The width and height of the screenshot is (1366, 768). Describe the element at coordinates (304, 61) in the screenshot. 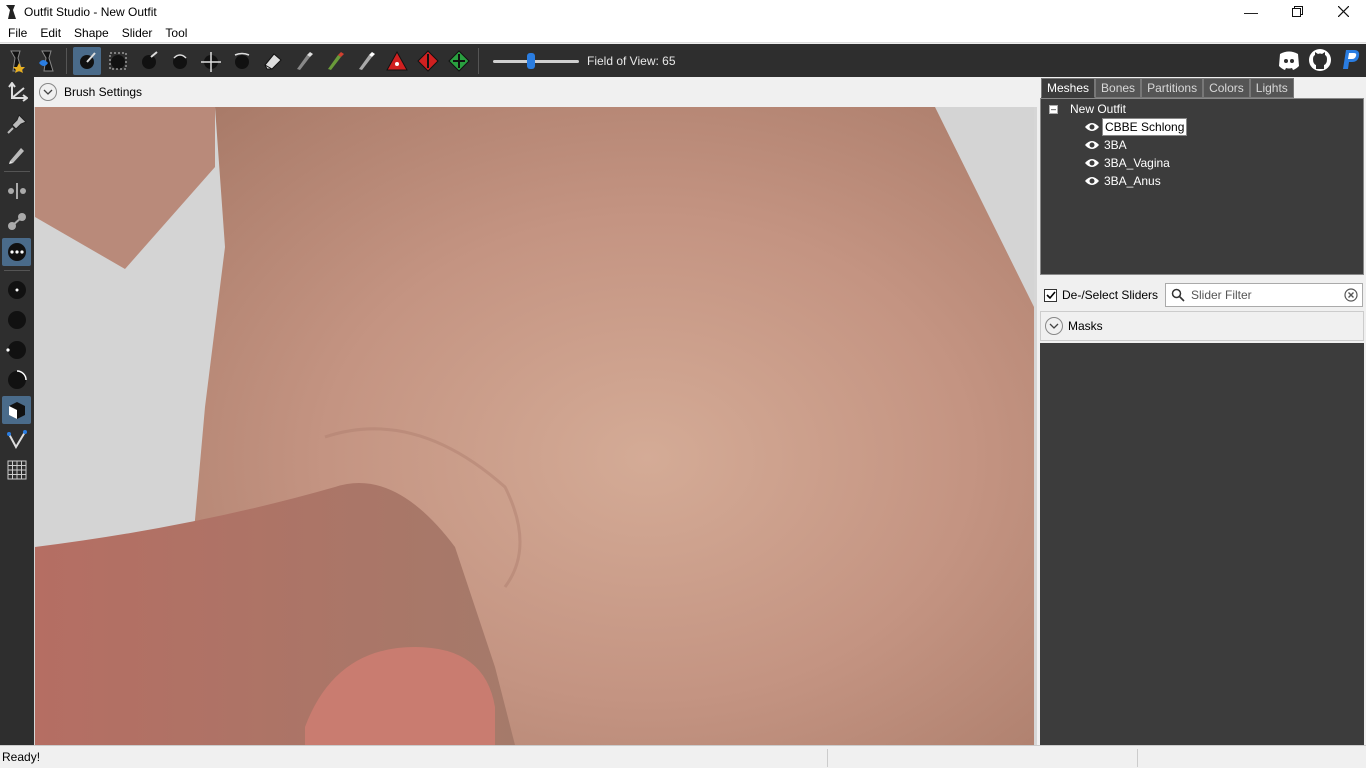

I see `weight-brush-button` at that location.